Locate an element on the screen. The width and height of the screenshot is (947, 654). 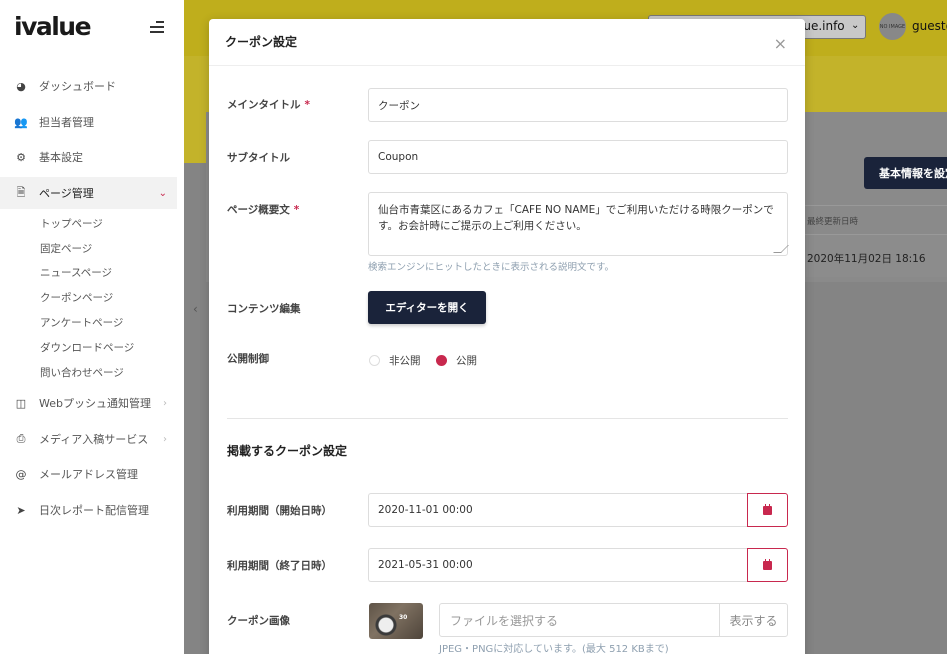
sidebar-item-label: メールアドレス管理 is located at coordinates (88, 474).